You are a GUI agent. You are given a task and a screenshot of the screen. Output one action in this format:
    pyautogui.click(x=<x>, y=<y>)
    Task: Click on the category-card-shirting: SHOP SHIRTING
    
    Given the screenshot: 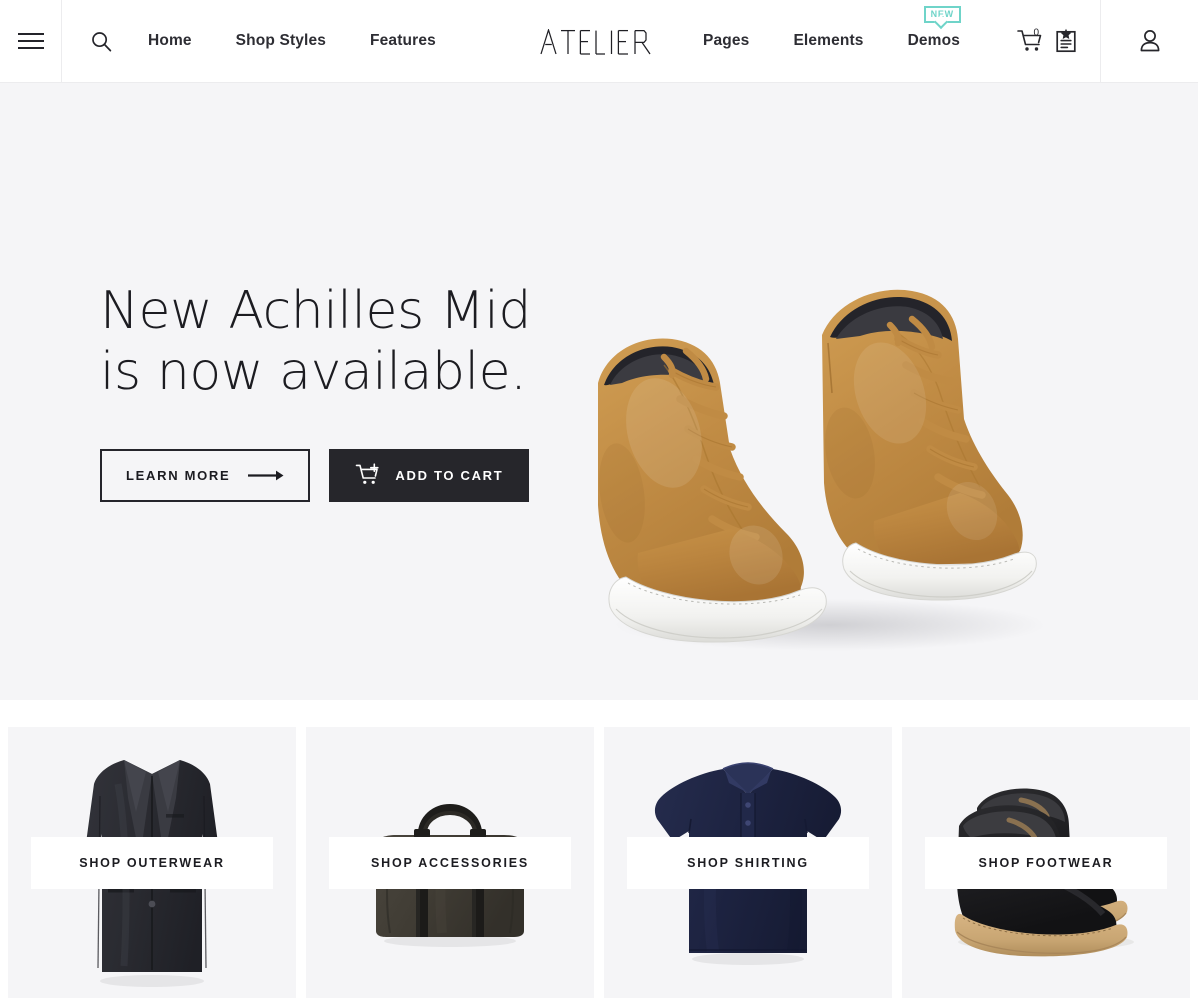 What is the action you would take?
    pyautogui.click(x=748, y=862)
    